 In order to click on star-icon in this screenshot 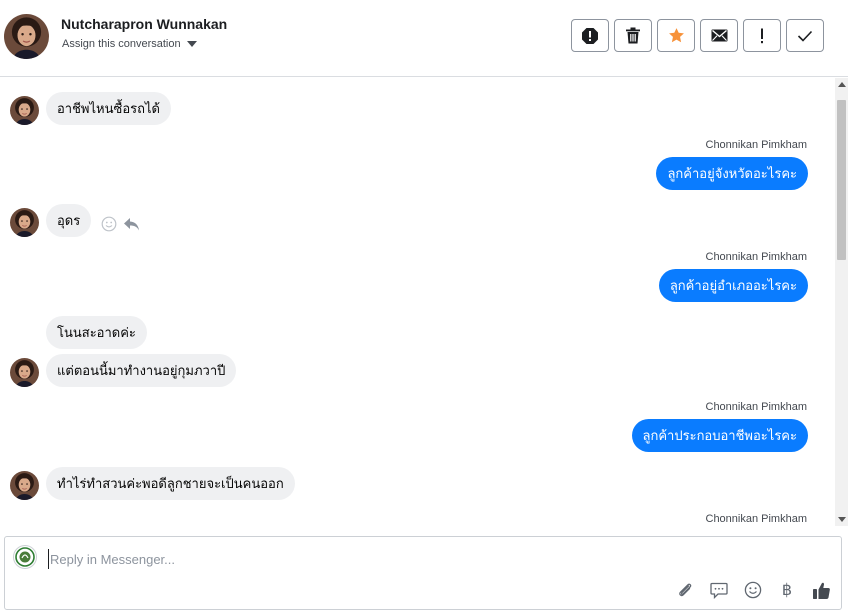, I will do `click(676, 35)`.